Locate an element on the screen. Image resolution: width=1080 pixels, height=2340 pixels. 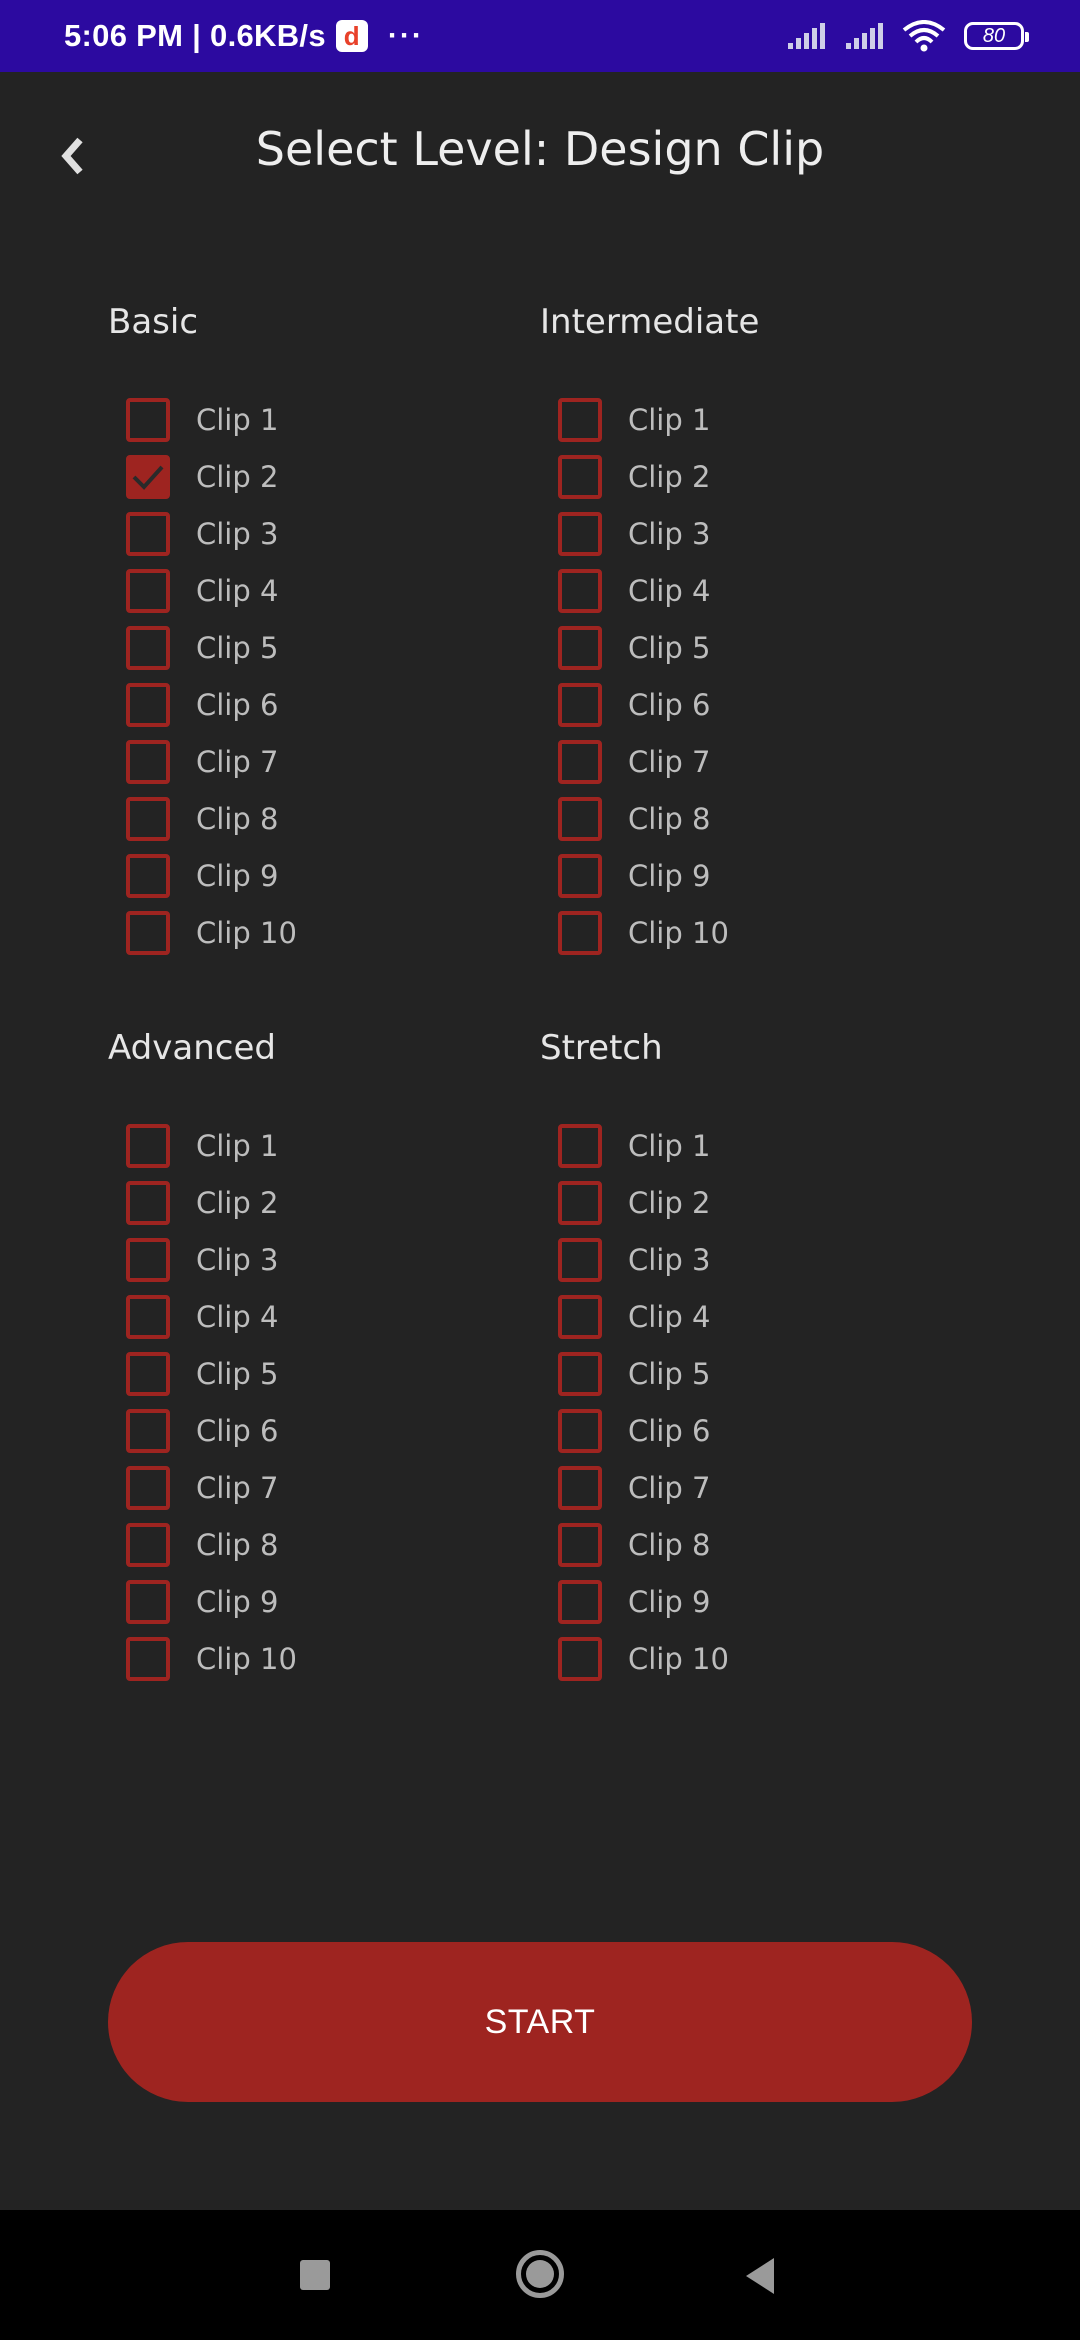
clip-label: Clip 5 is located at coordinates (669, 1374).